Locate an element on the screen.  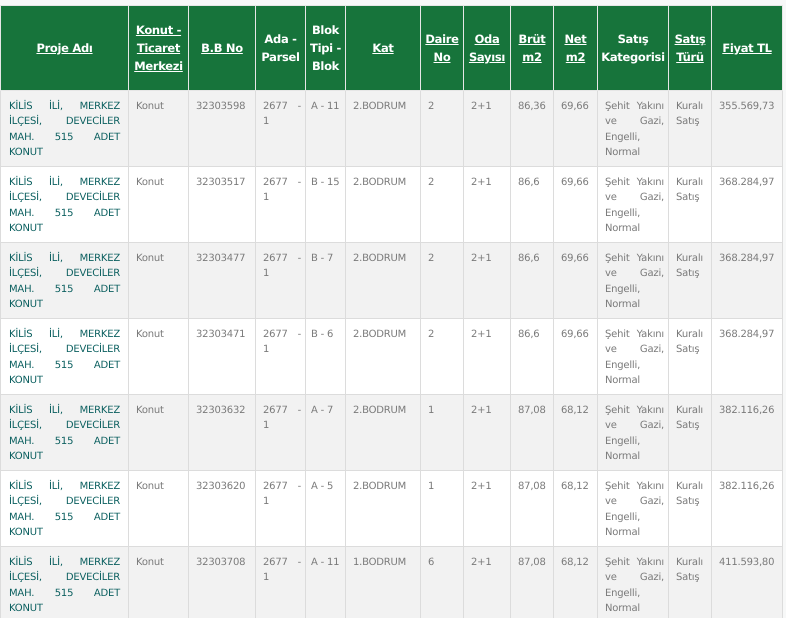
table-cell: 86,36 is located at coordinates (532, 128).